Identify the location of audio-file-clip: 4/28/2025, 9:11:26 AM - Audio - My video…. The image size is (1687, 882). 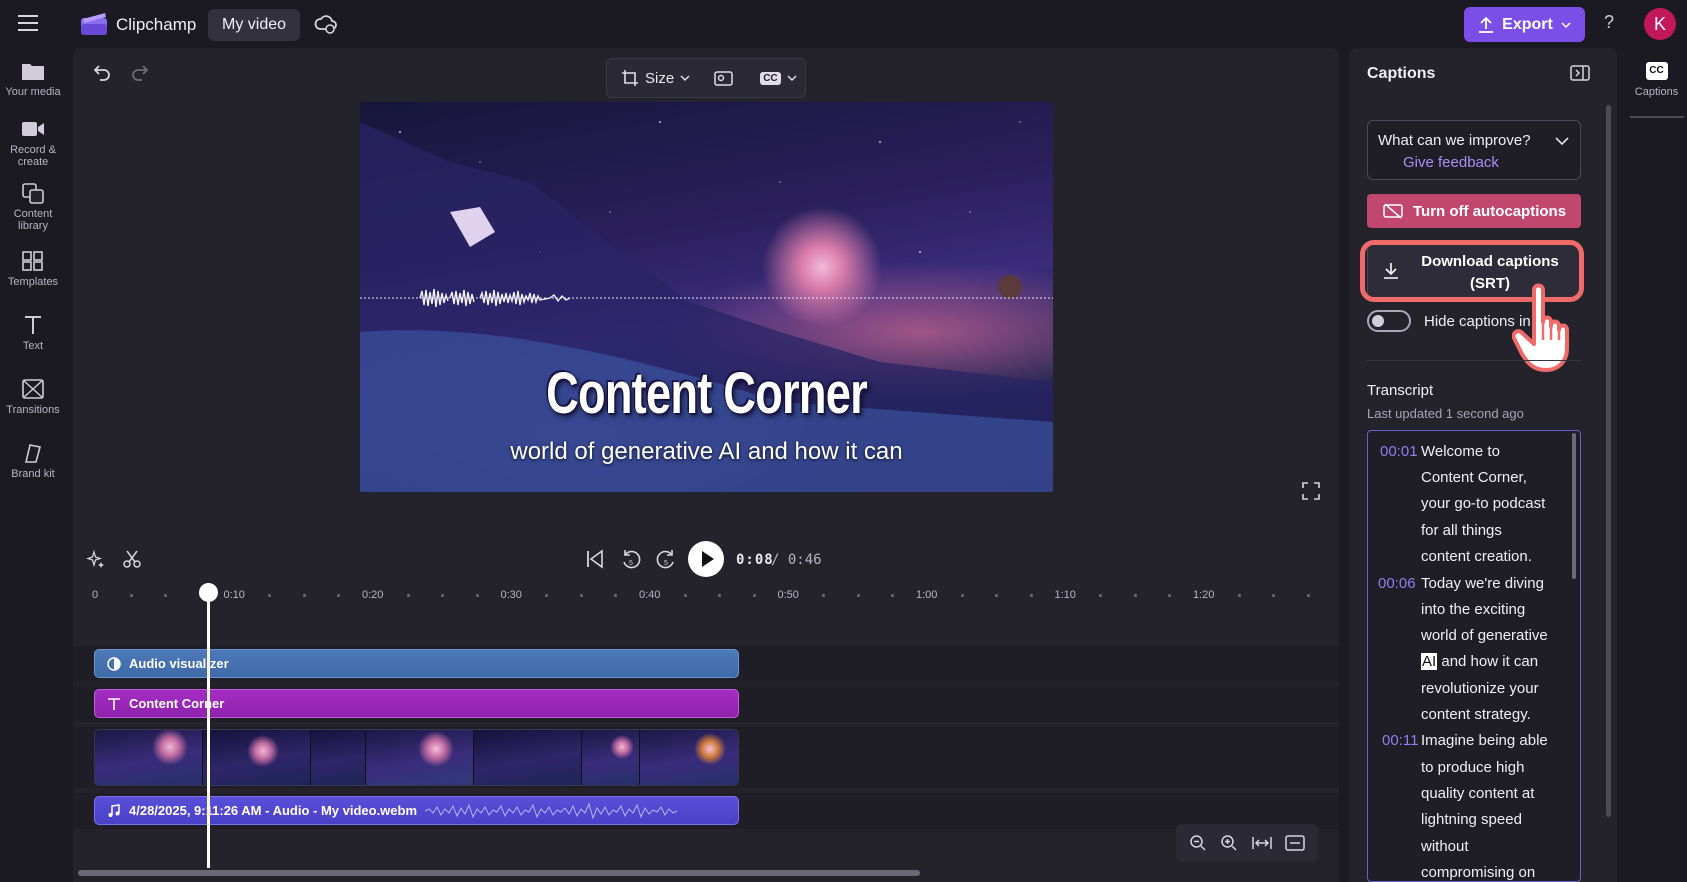
(416, 810).